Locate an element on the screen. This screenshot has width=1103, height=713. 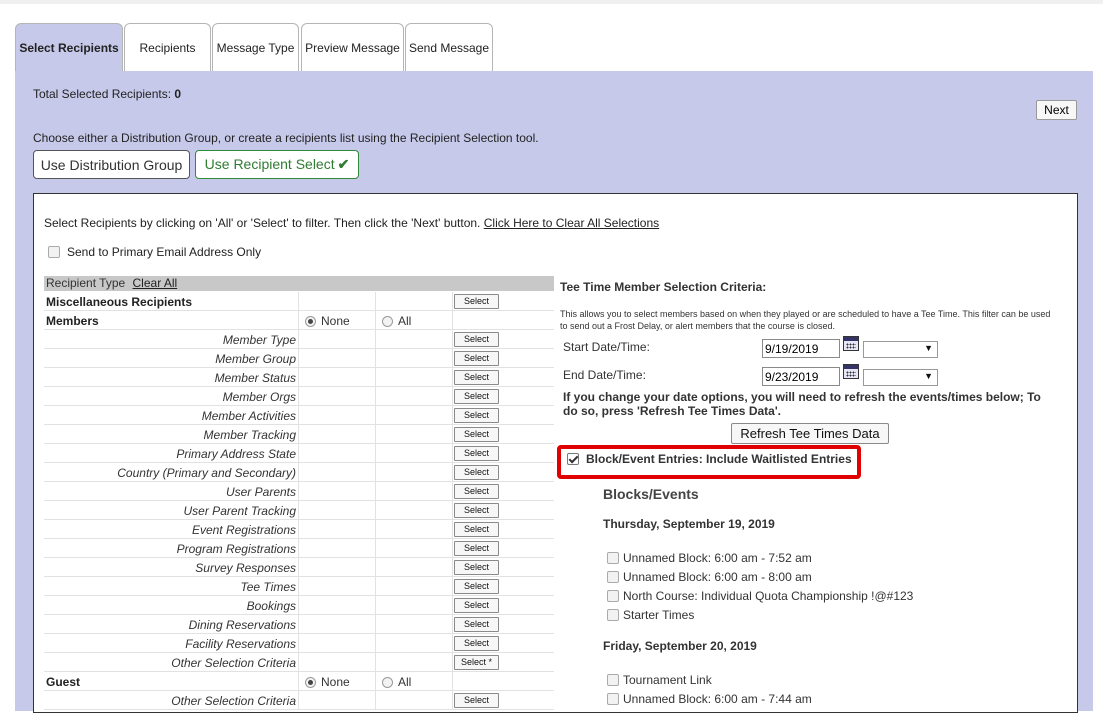
row-label: Survey Responses is located at coordinates (245, 568).